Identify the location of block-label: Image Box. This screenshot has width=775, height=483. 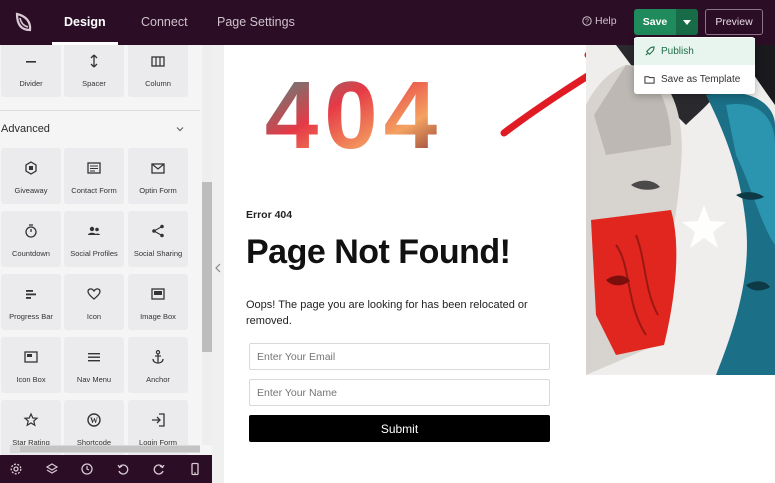
(158, 316).